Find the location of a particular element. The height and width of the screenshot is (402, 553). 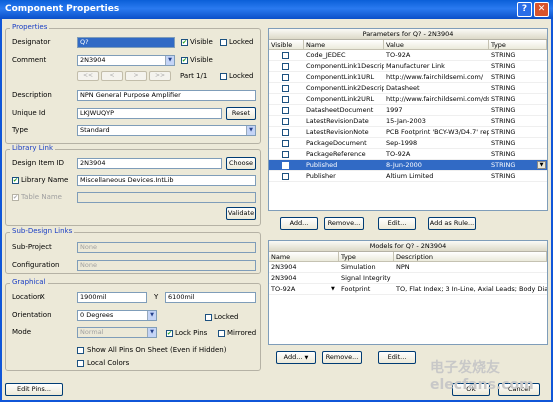

lock-pins-checkbox: ✔ is located at coordinates (169, 333).